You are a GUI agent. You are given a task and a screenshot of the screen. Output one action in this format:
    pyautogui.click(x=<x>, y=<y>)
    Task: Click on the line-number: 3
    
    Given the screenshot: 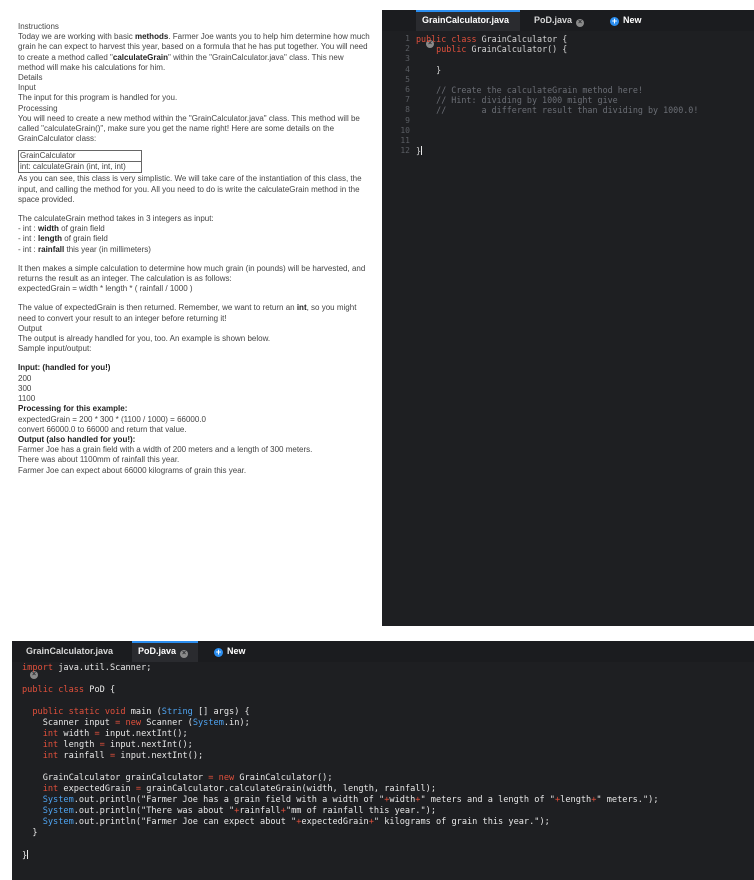 What is the action you would take?
    pyautogui.click(x=407, y=59)
    